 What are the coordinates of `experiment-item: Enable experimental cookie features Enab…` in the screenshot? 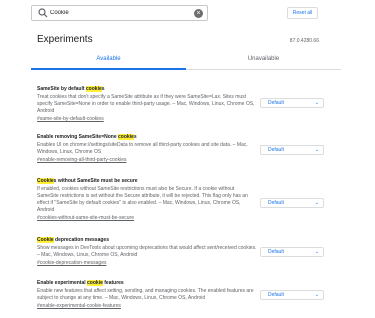 It's located at (185, 294).